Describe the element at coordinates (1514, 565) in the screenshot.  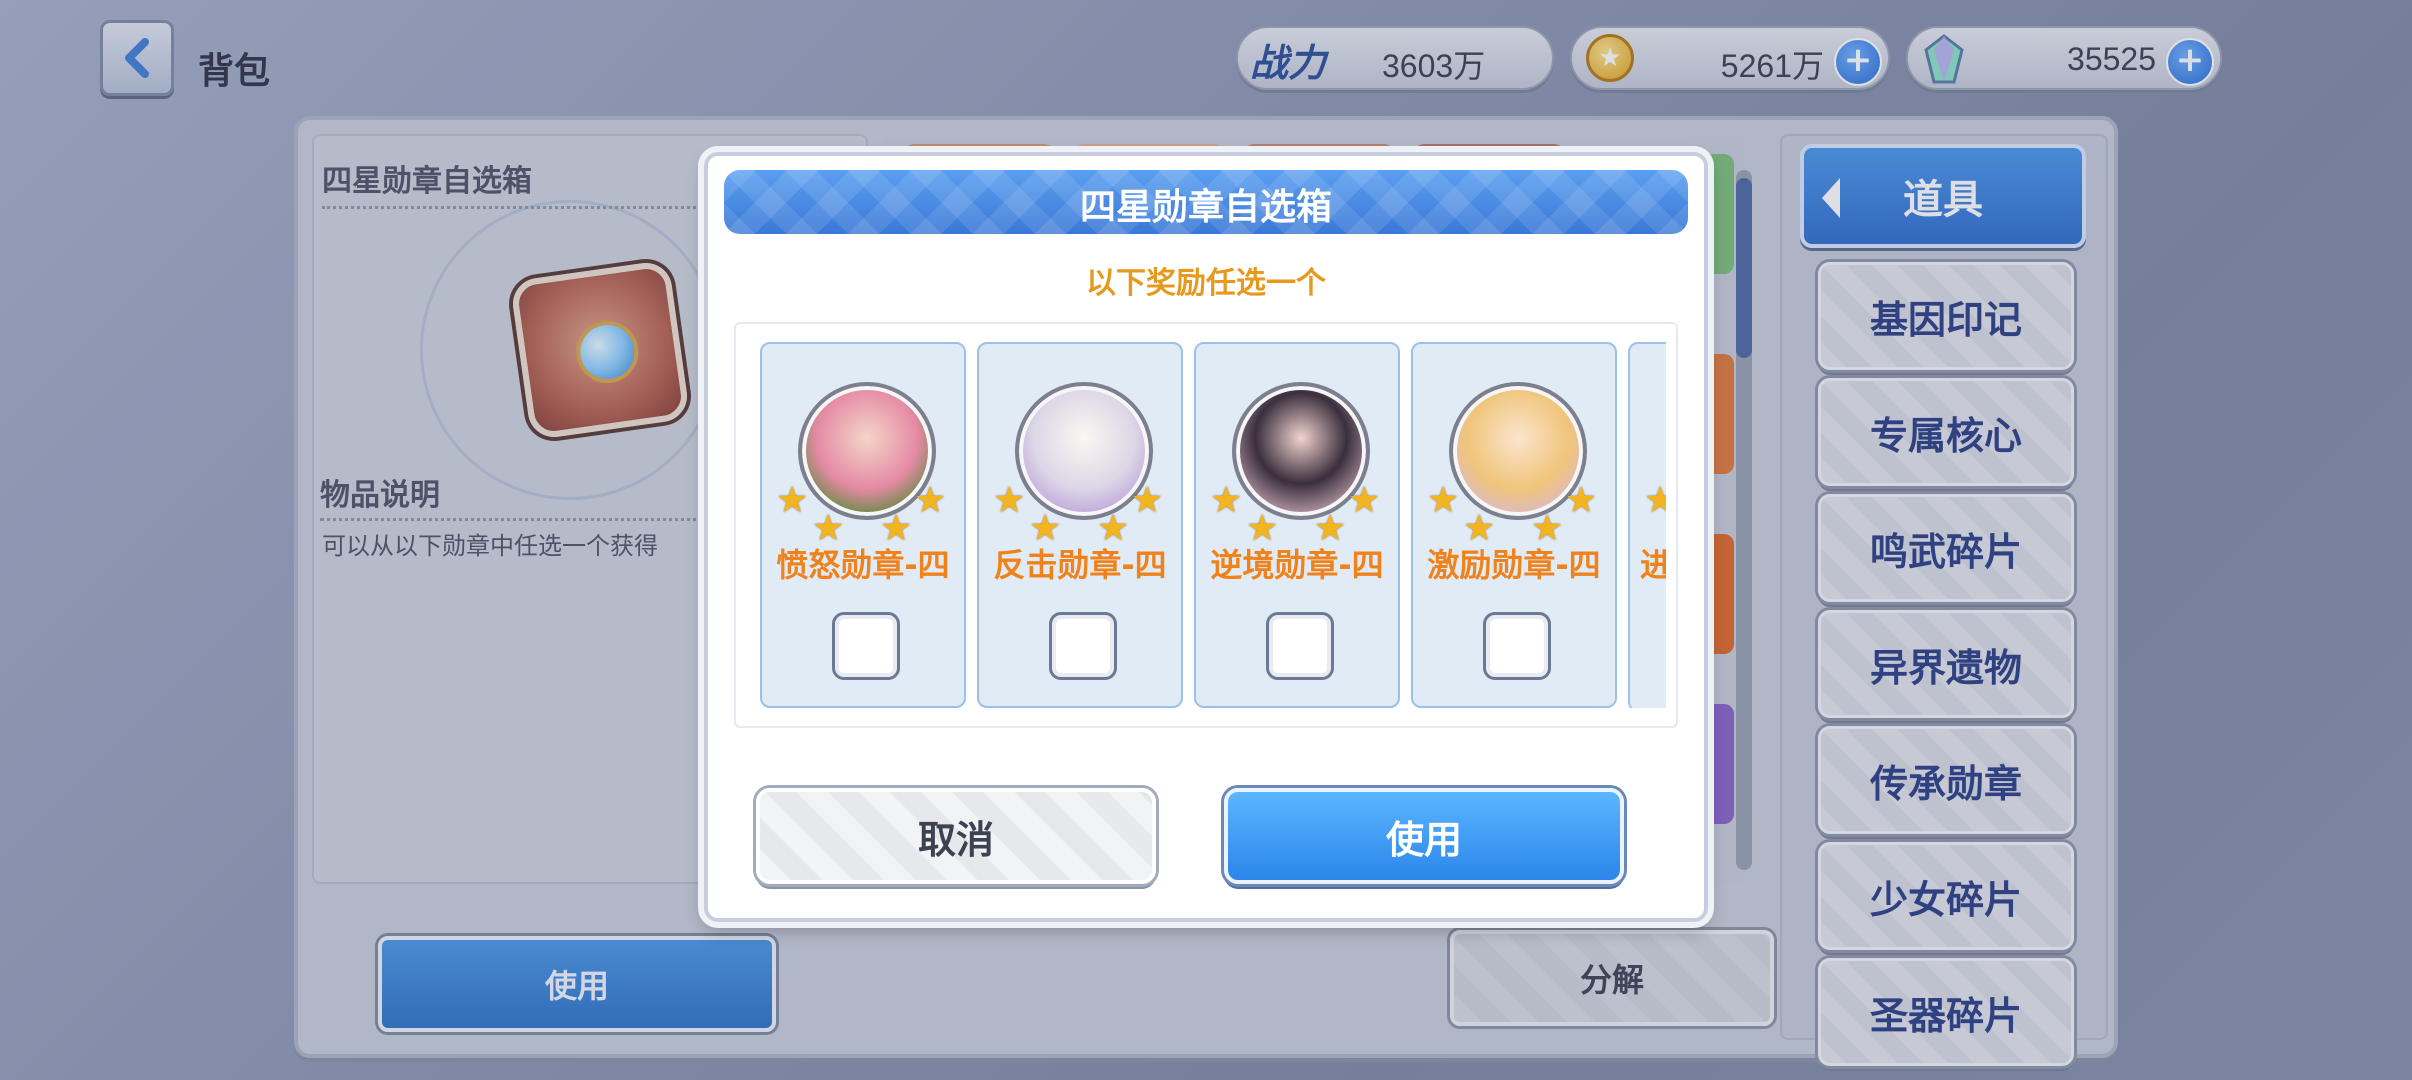
I see `reward-name: 激励勋章-四` at that location.